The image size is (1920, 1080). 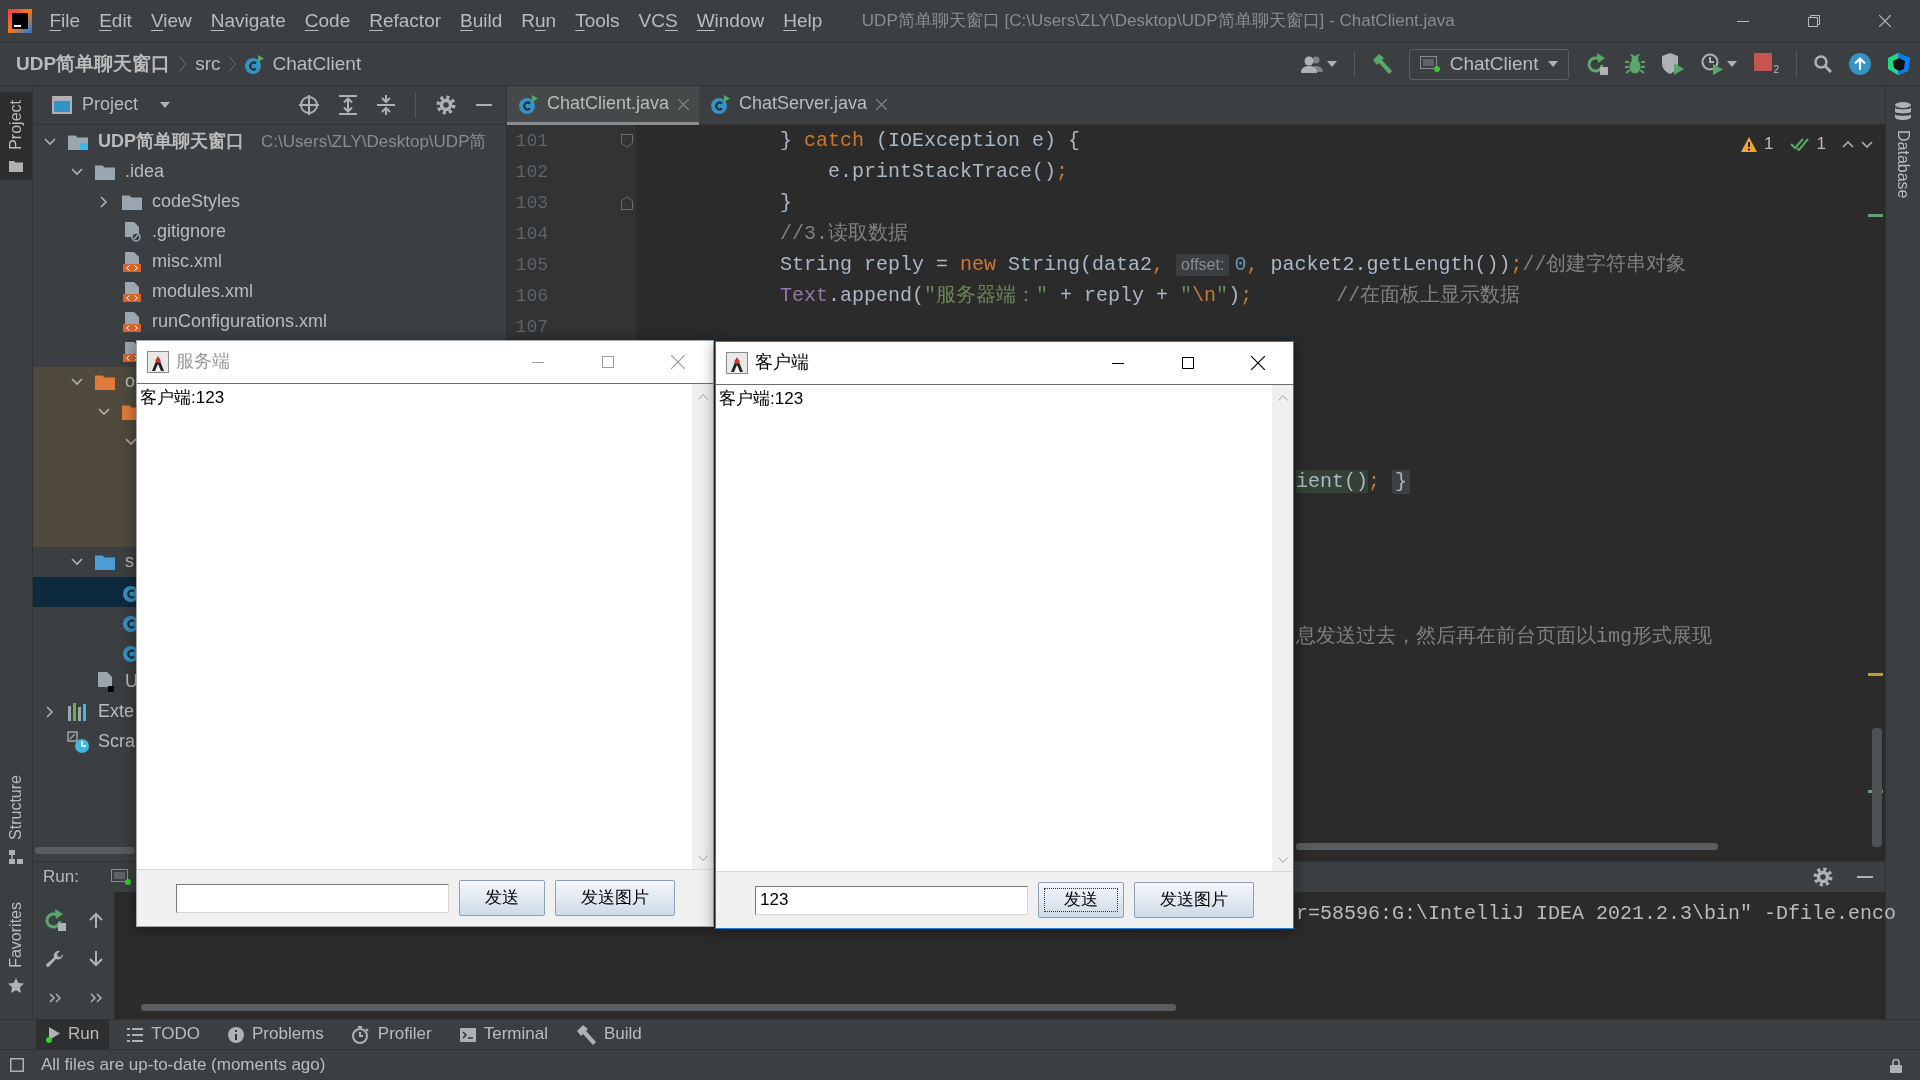 What do you see at coordinates (481, 21) in the screenshot?
I see `menu-item: Build` at bounding box center [481, 21].